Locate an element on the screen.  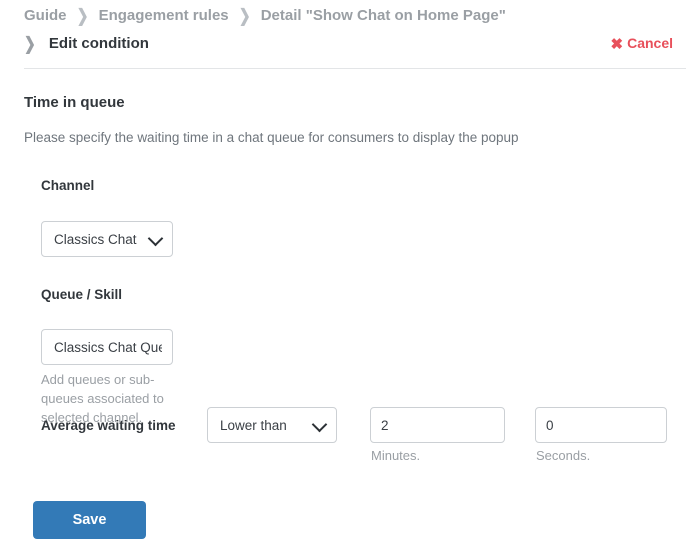
save-button: Save is located at coordinates (89, 520).